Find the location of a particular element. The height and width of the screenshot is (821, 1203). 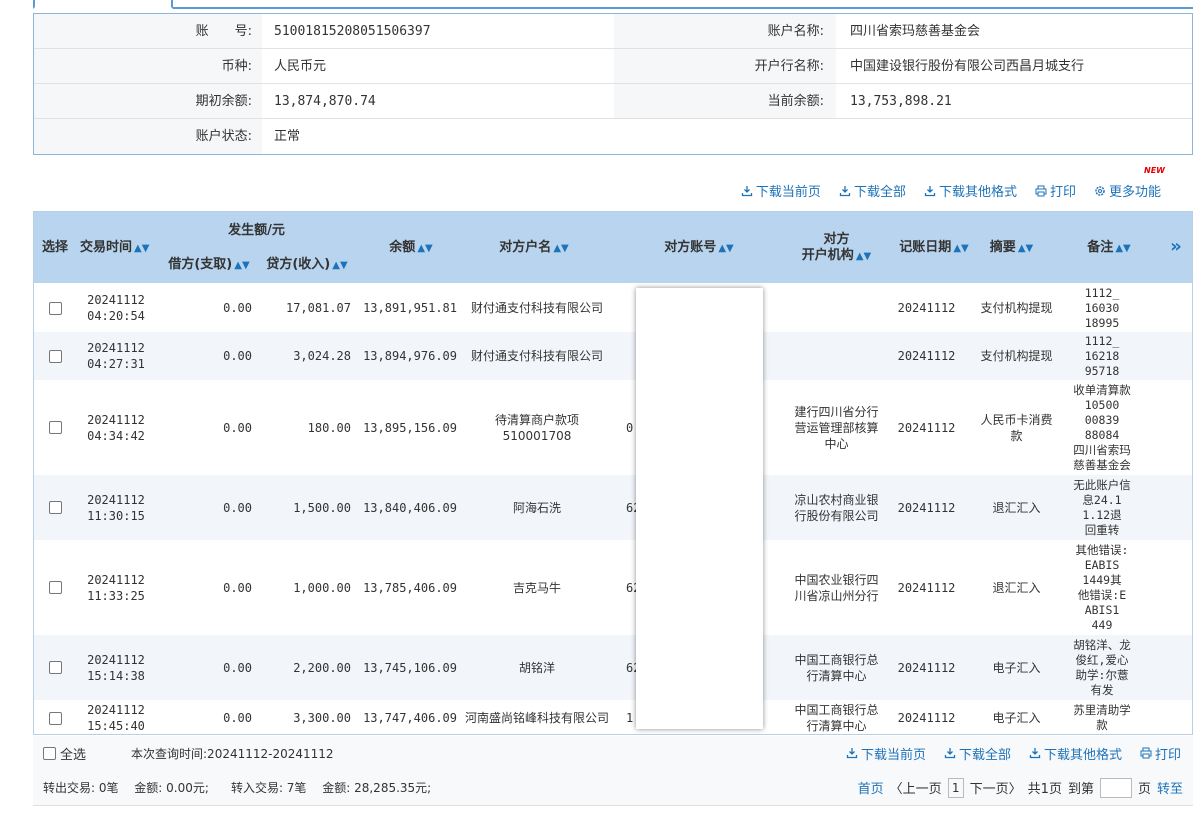

time-text: 20241112 04:27:31 is located at coordinates (116, 356).